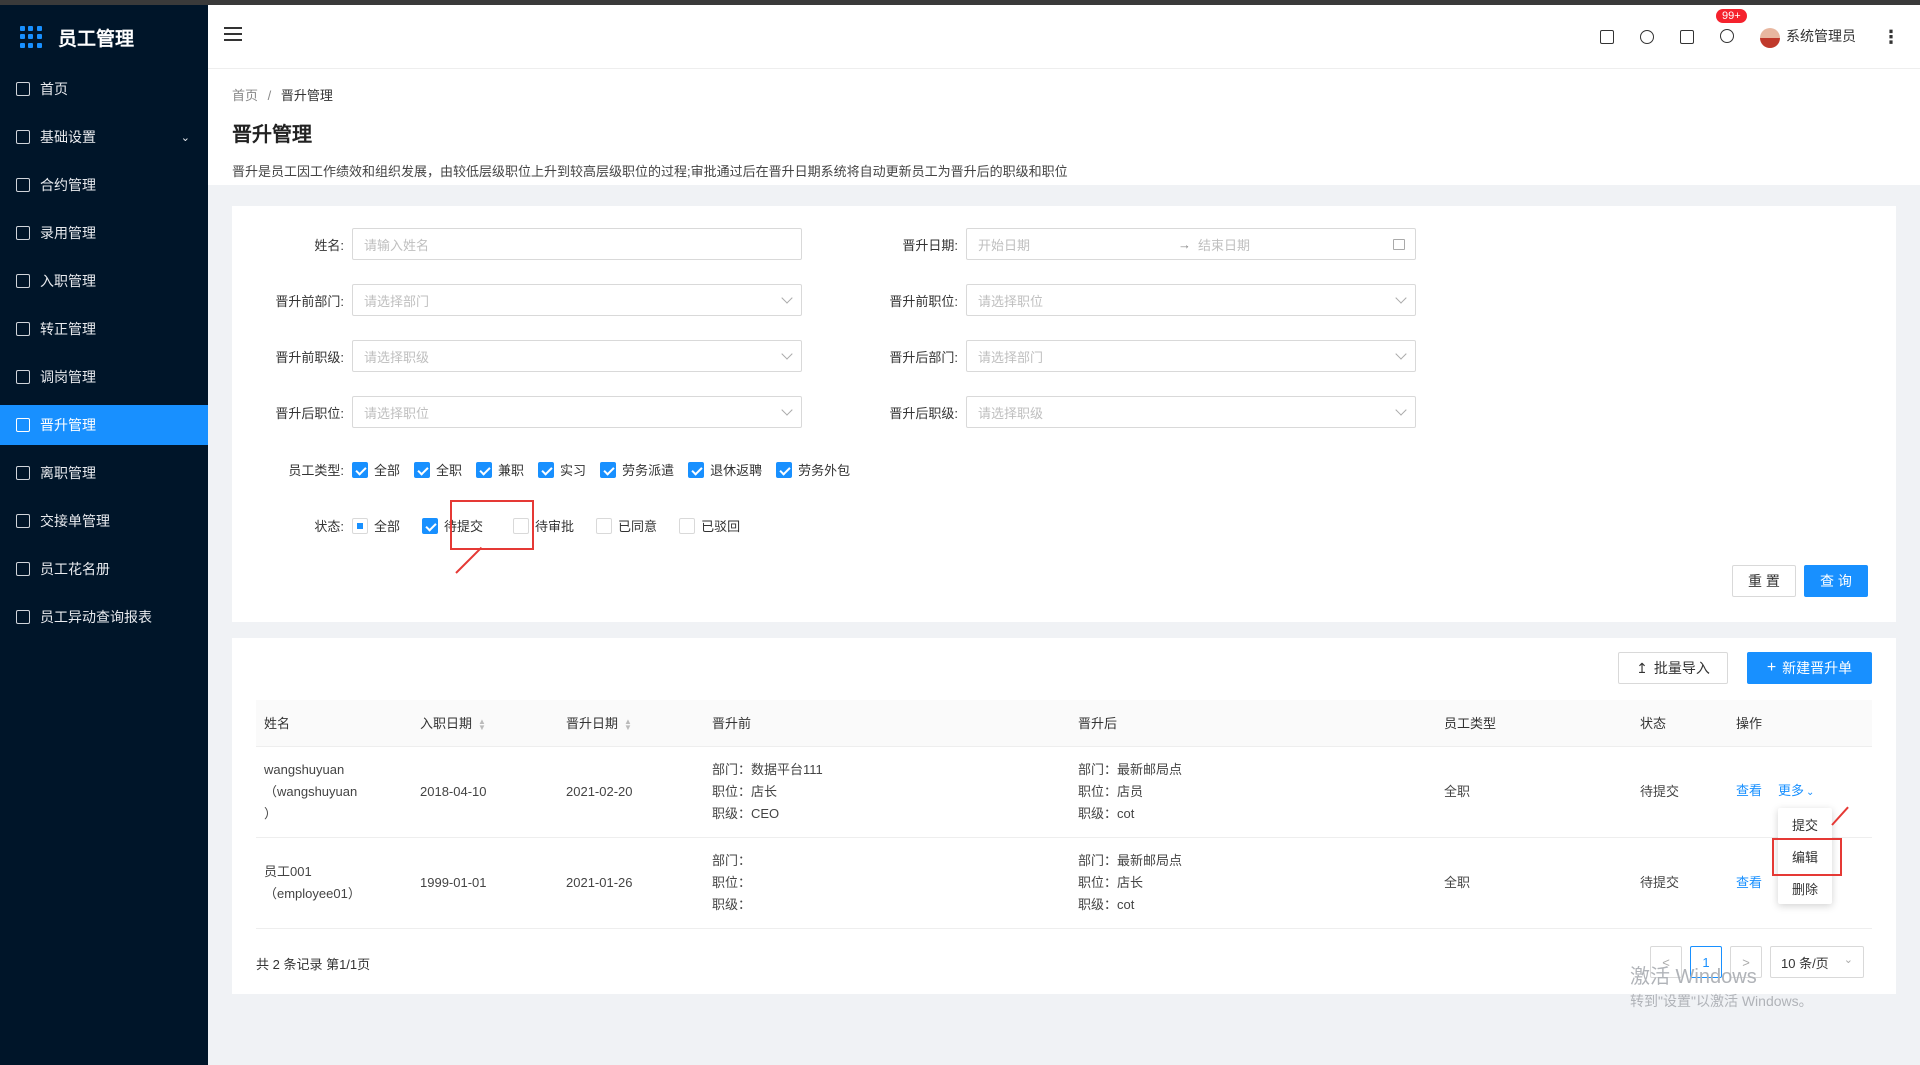  What do you see at coordinates (313, 964) in the screenshot?
I see `pagination-summary: 共 2 条记录 第1/1页` at bounding box center [313, 964].